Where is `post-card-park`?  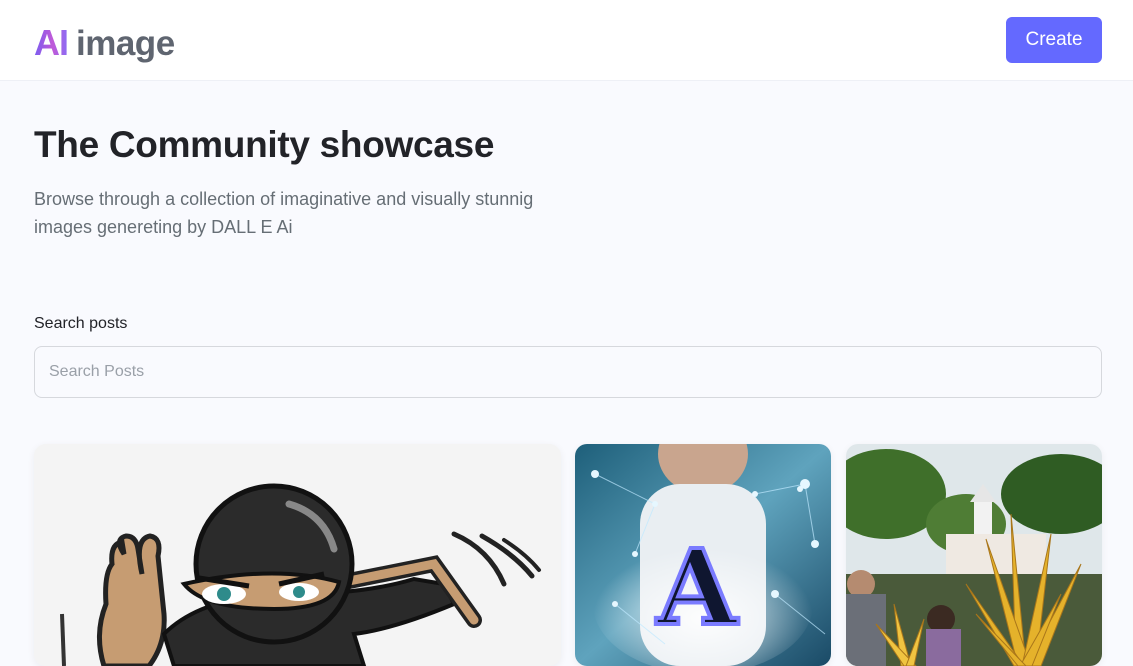
post-card-park is located at coordinates (974, 555).